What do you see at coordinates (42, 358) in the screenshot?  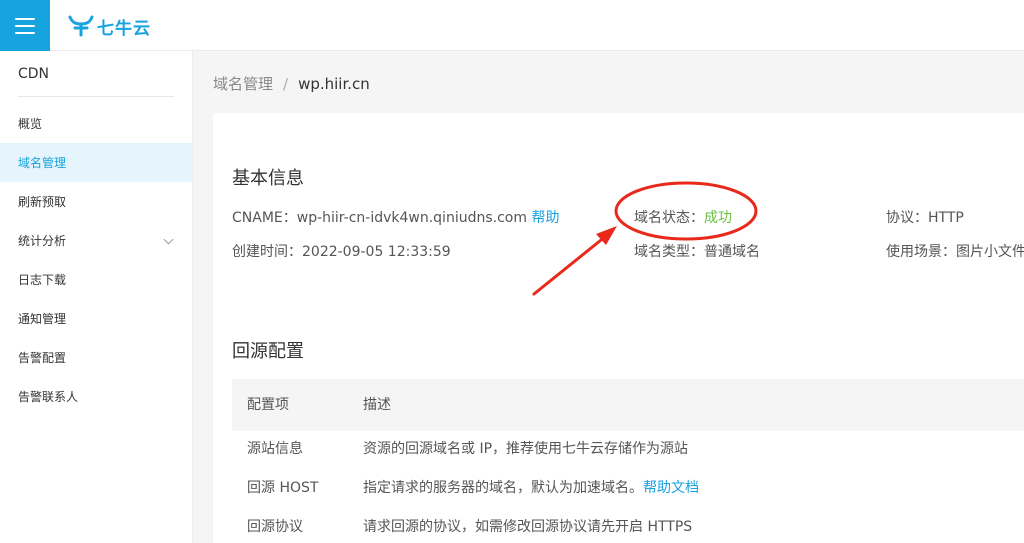 I see `sidebar-item-label: 告警配置` at bounding box center [42, 358].